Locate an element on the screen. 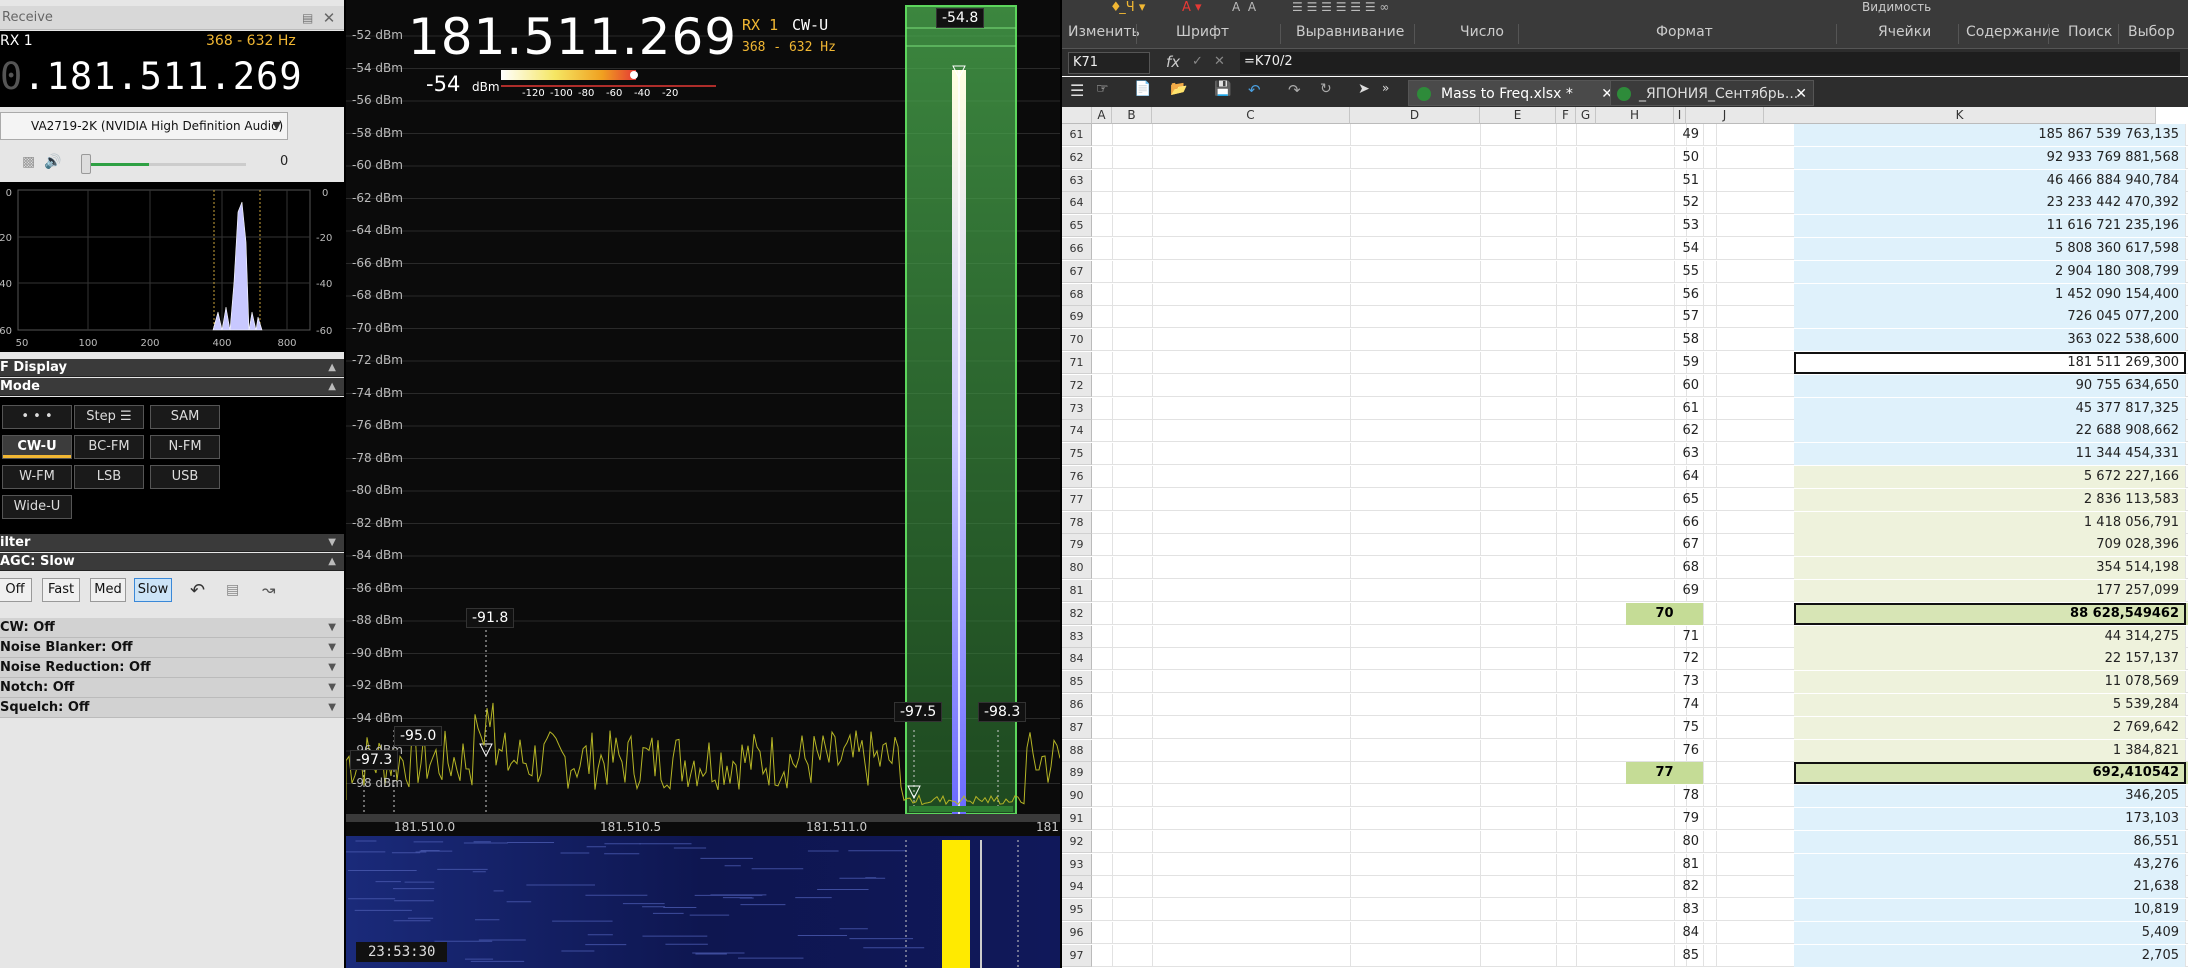 This screenshot has width=2188, height=968. column-header: J is located at coordinates (1725, 115).